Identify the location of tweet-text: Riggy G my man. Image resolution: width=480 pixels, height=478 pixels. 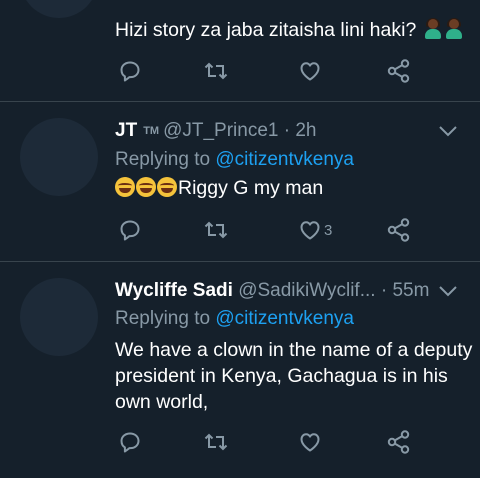
(219, 188).